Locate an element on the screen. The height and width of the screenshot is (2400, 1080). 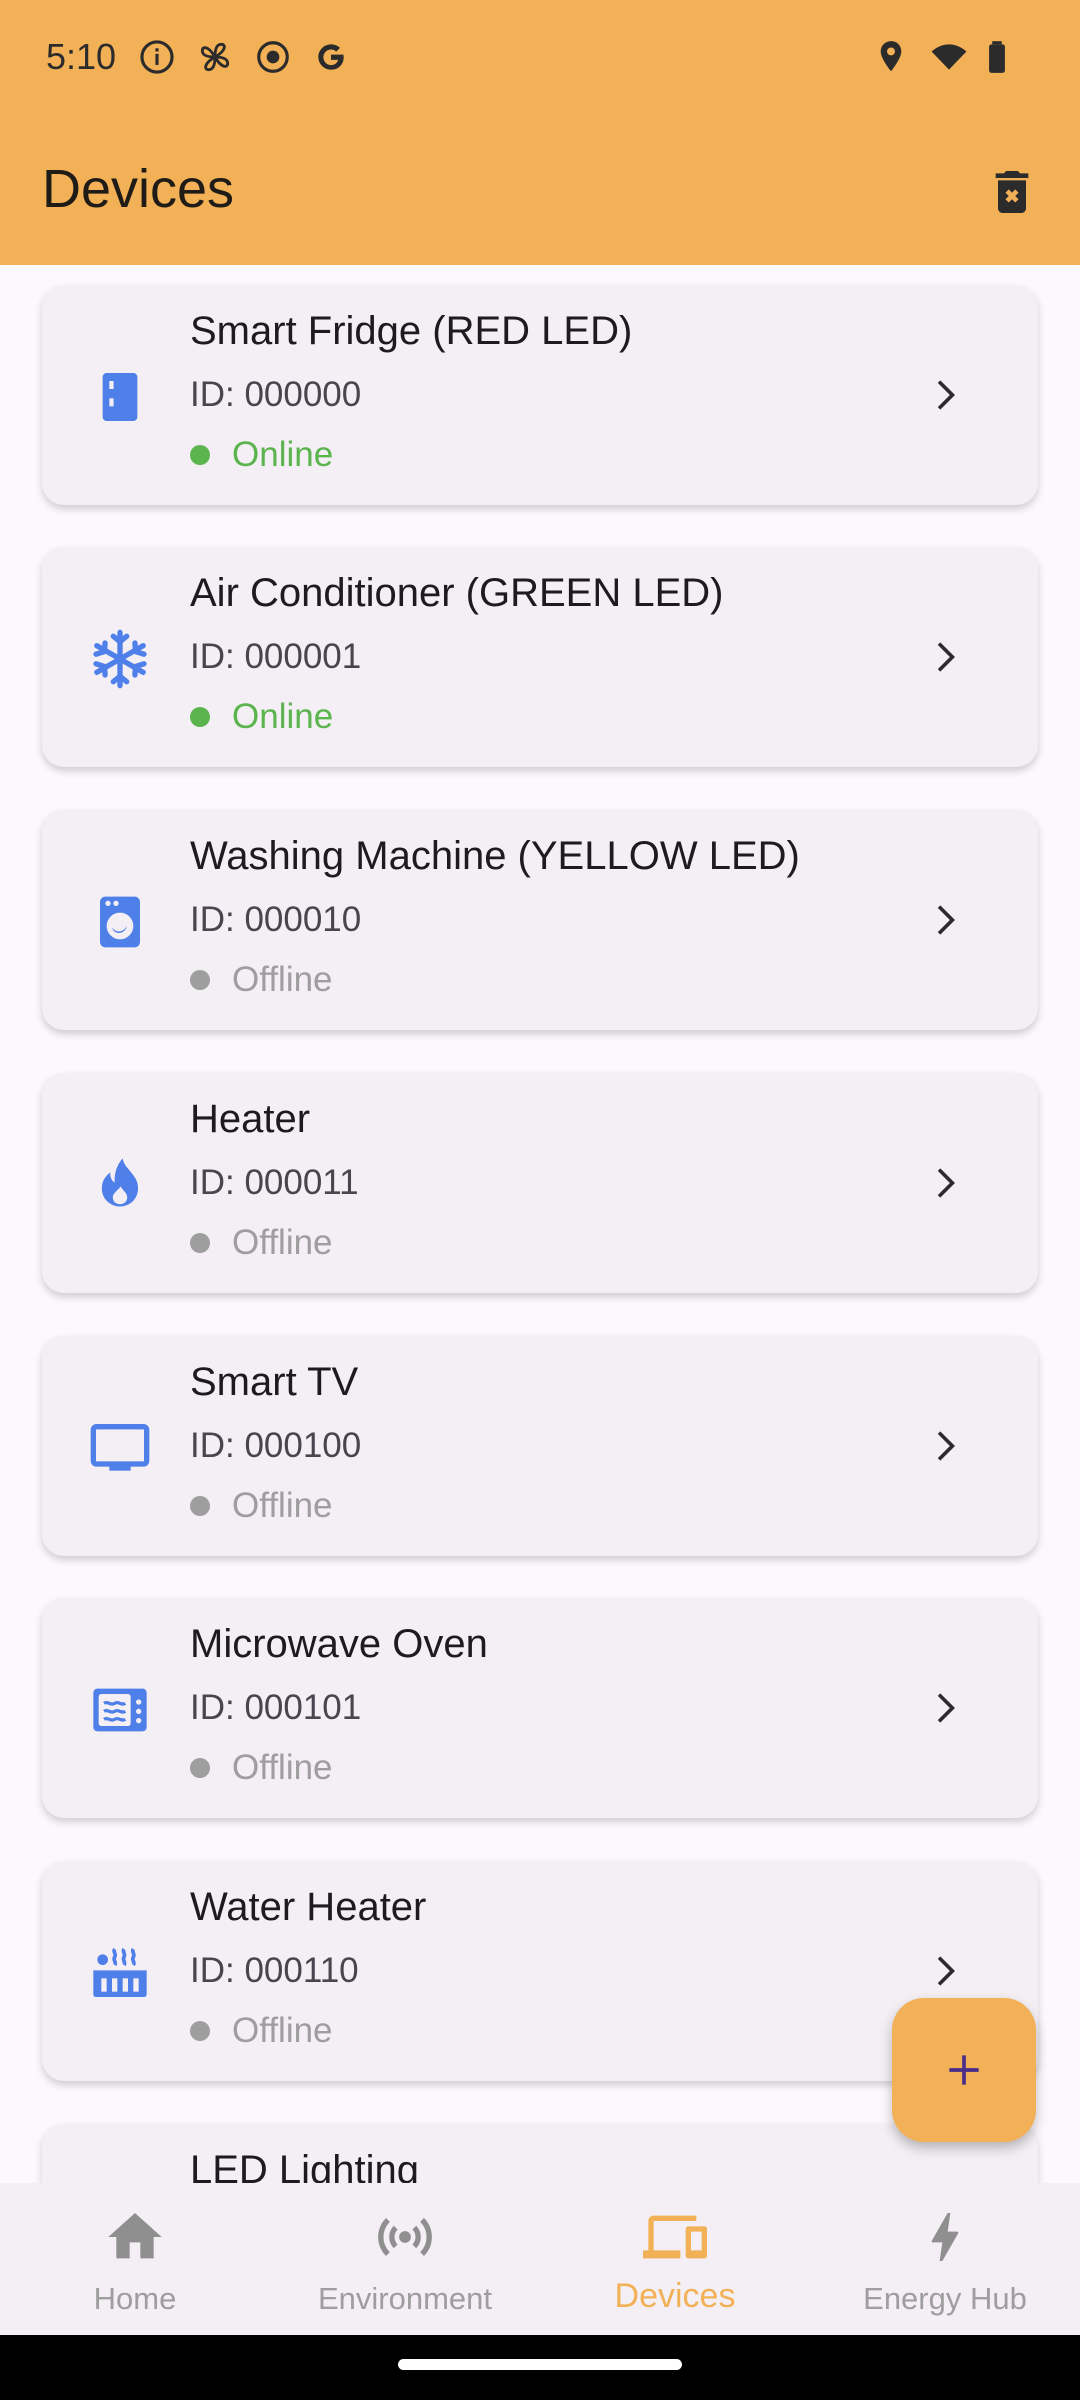
microwave-icon is located at coordinates (120, 1710).